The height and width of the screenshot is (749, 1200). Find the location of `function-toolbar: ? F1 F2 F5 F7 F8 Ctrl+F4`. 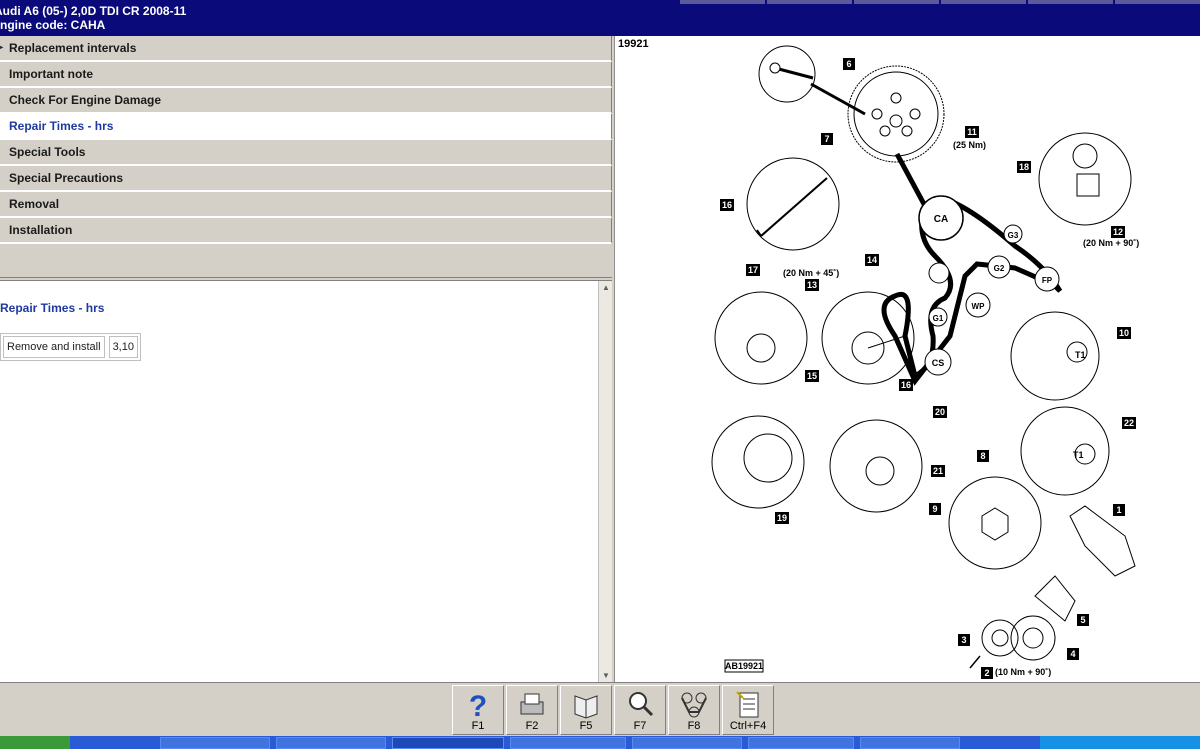

function-toolbar: ? F1 F2 F5 F7 F8 Ctrl+F4 is located at coordinates (600, 709).